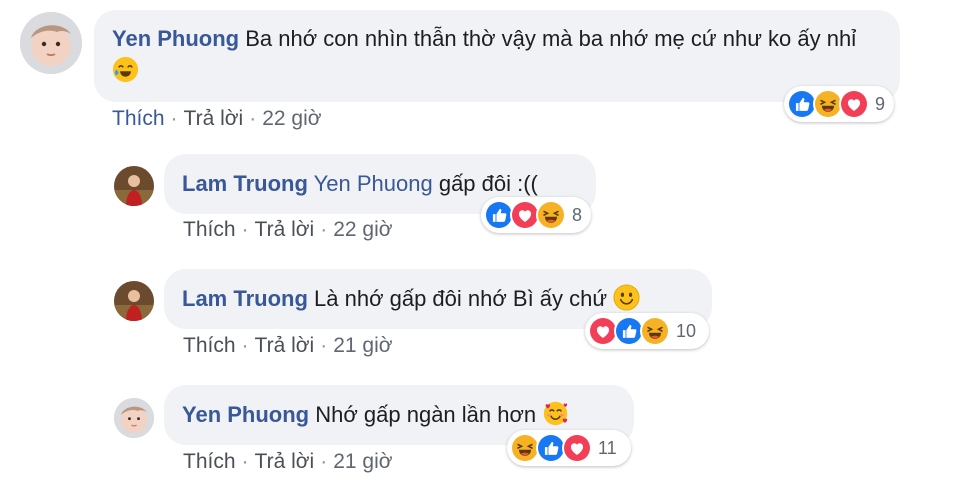 This screenshot has width=962, height=499. I want to click on reaction-summary: 10, so click(647, 331).